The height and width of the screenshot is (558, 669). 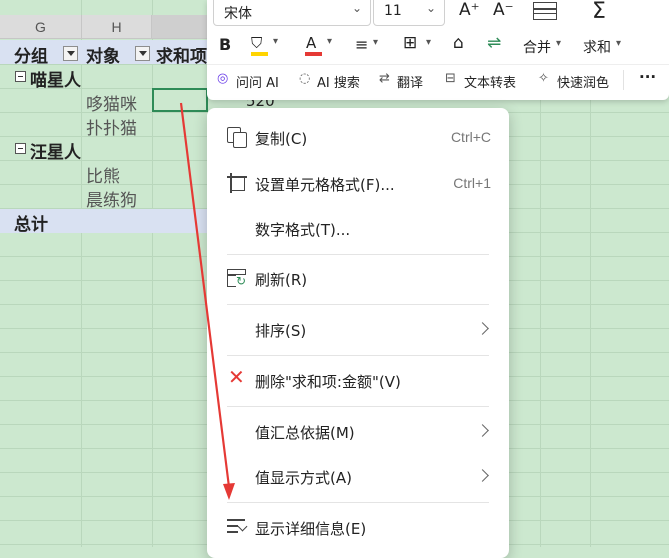 What do you see at coordinates (31, 57) in the screenshot?
I see `pivot-header-group: 分组` at bounding box center [31, 57].